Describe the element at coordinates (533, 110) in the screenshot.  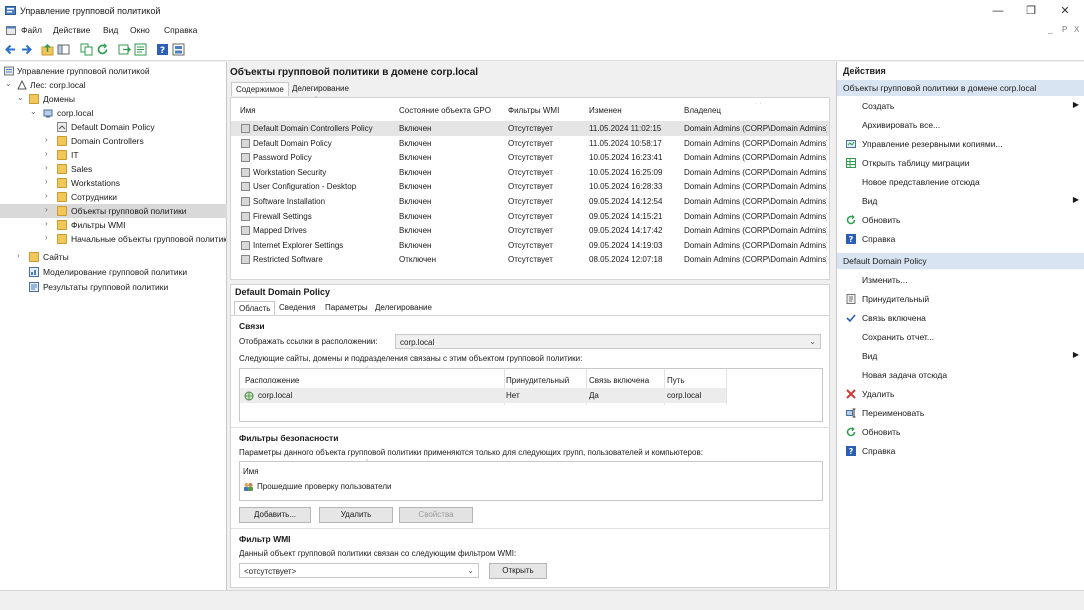
I see `column-header-wmi: Фильтры WMI` at that location.